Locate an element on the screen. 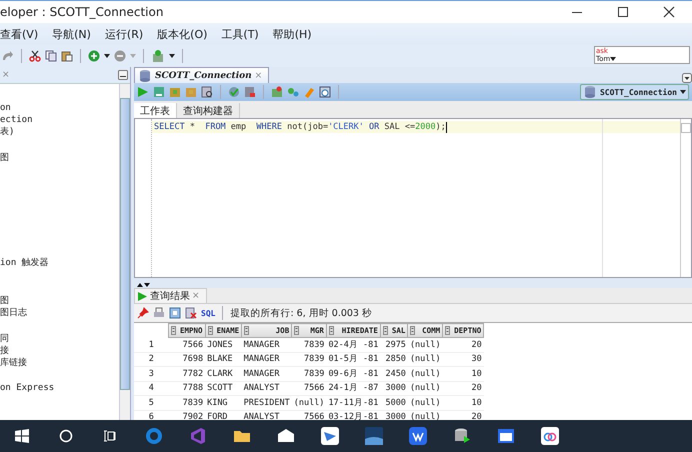 Image resolution: width=692 pixels, height=452 pixels. tree-item: ion 触发器 is located at coordinates (59, 263).